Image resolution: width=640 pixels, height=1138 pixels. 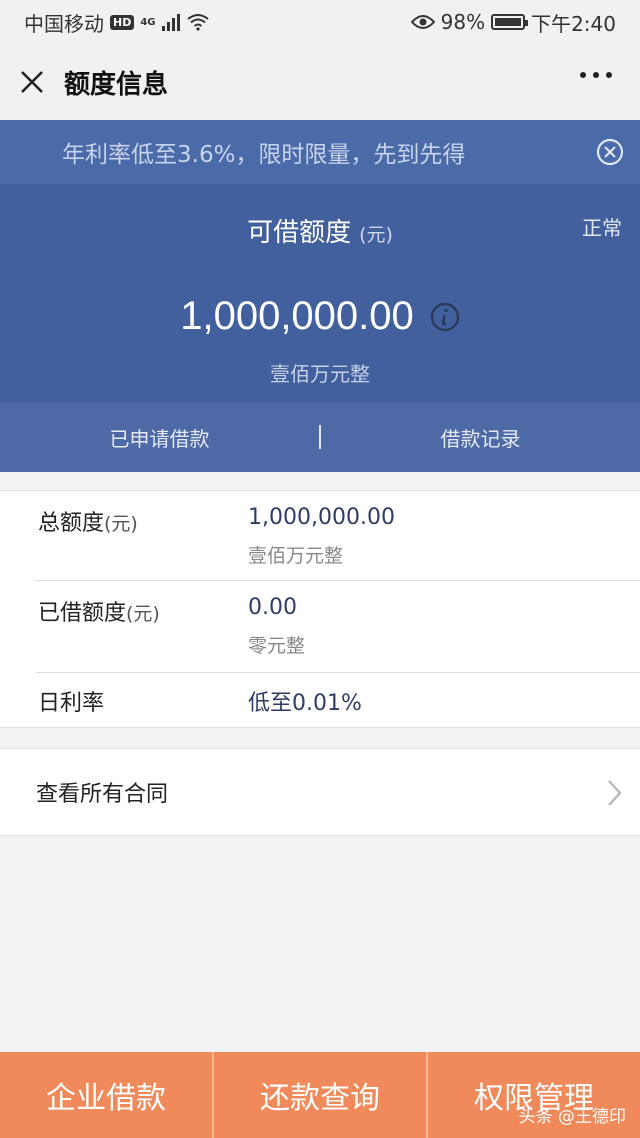 I want to click on borrowed-credit-label-group: 已借额度(元), so click(x=99, y=611).